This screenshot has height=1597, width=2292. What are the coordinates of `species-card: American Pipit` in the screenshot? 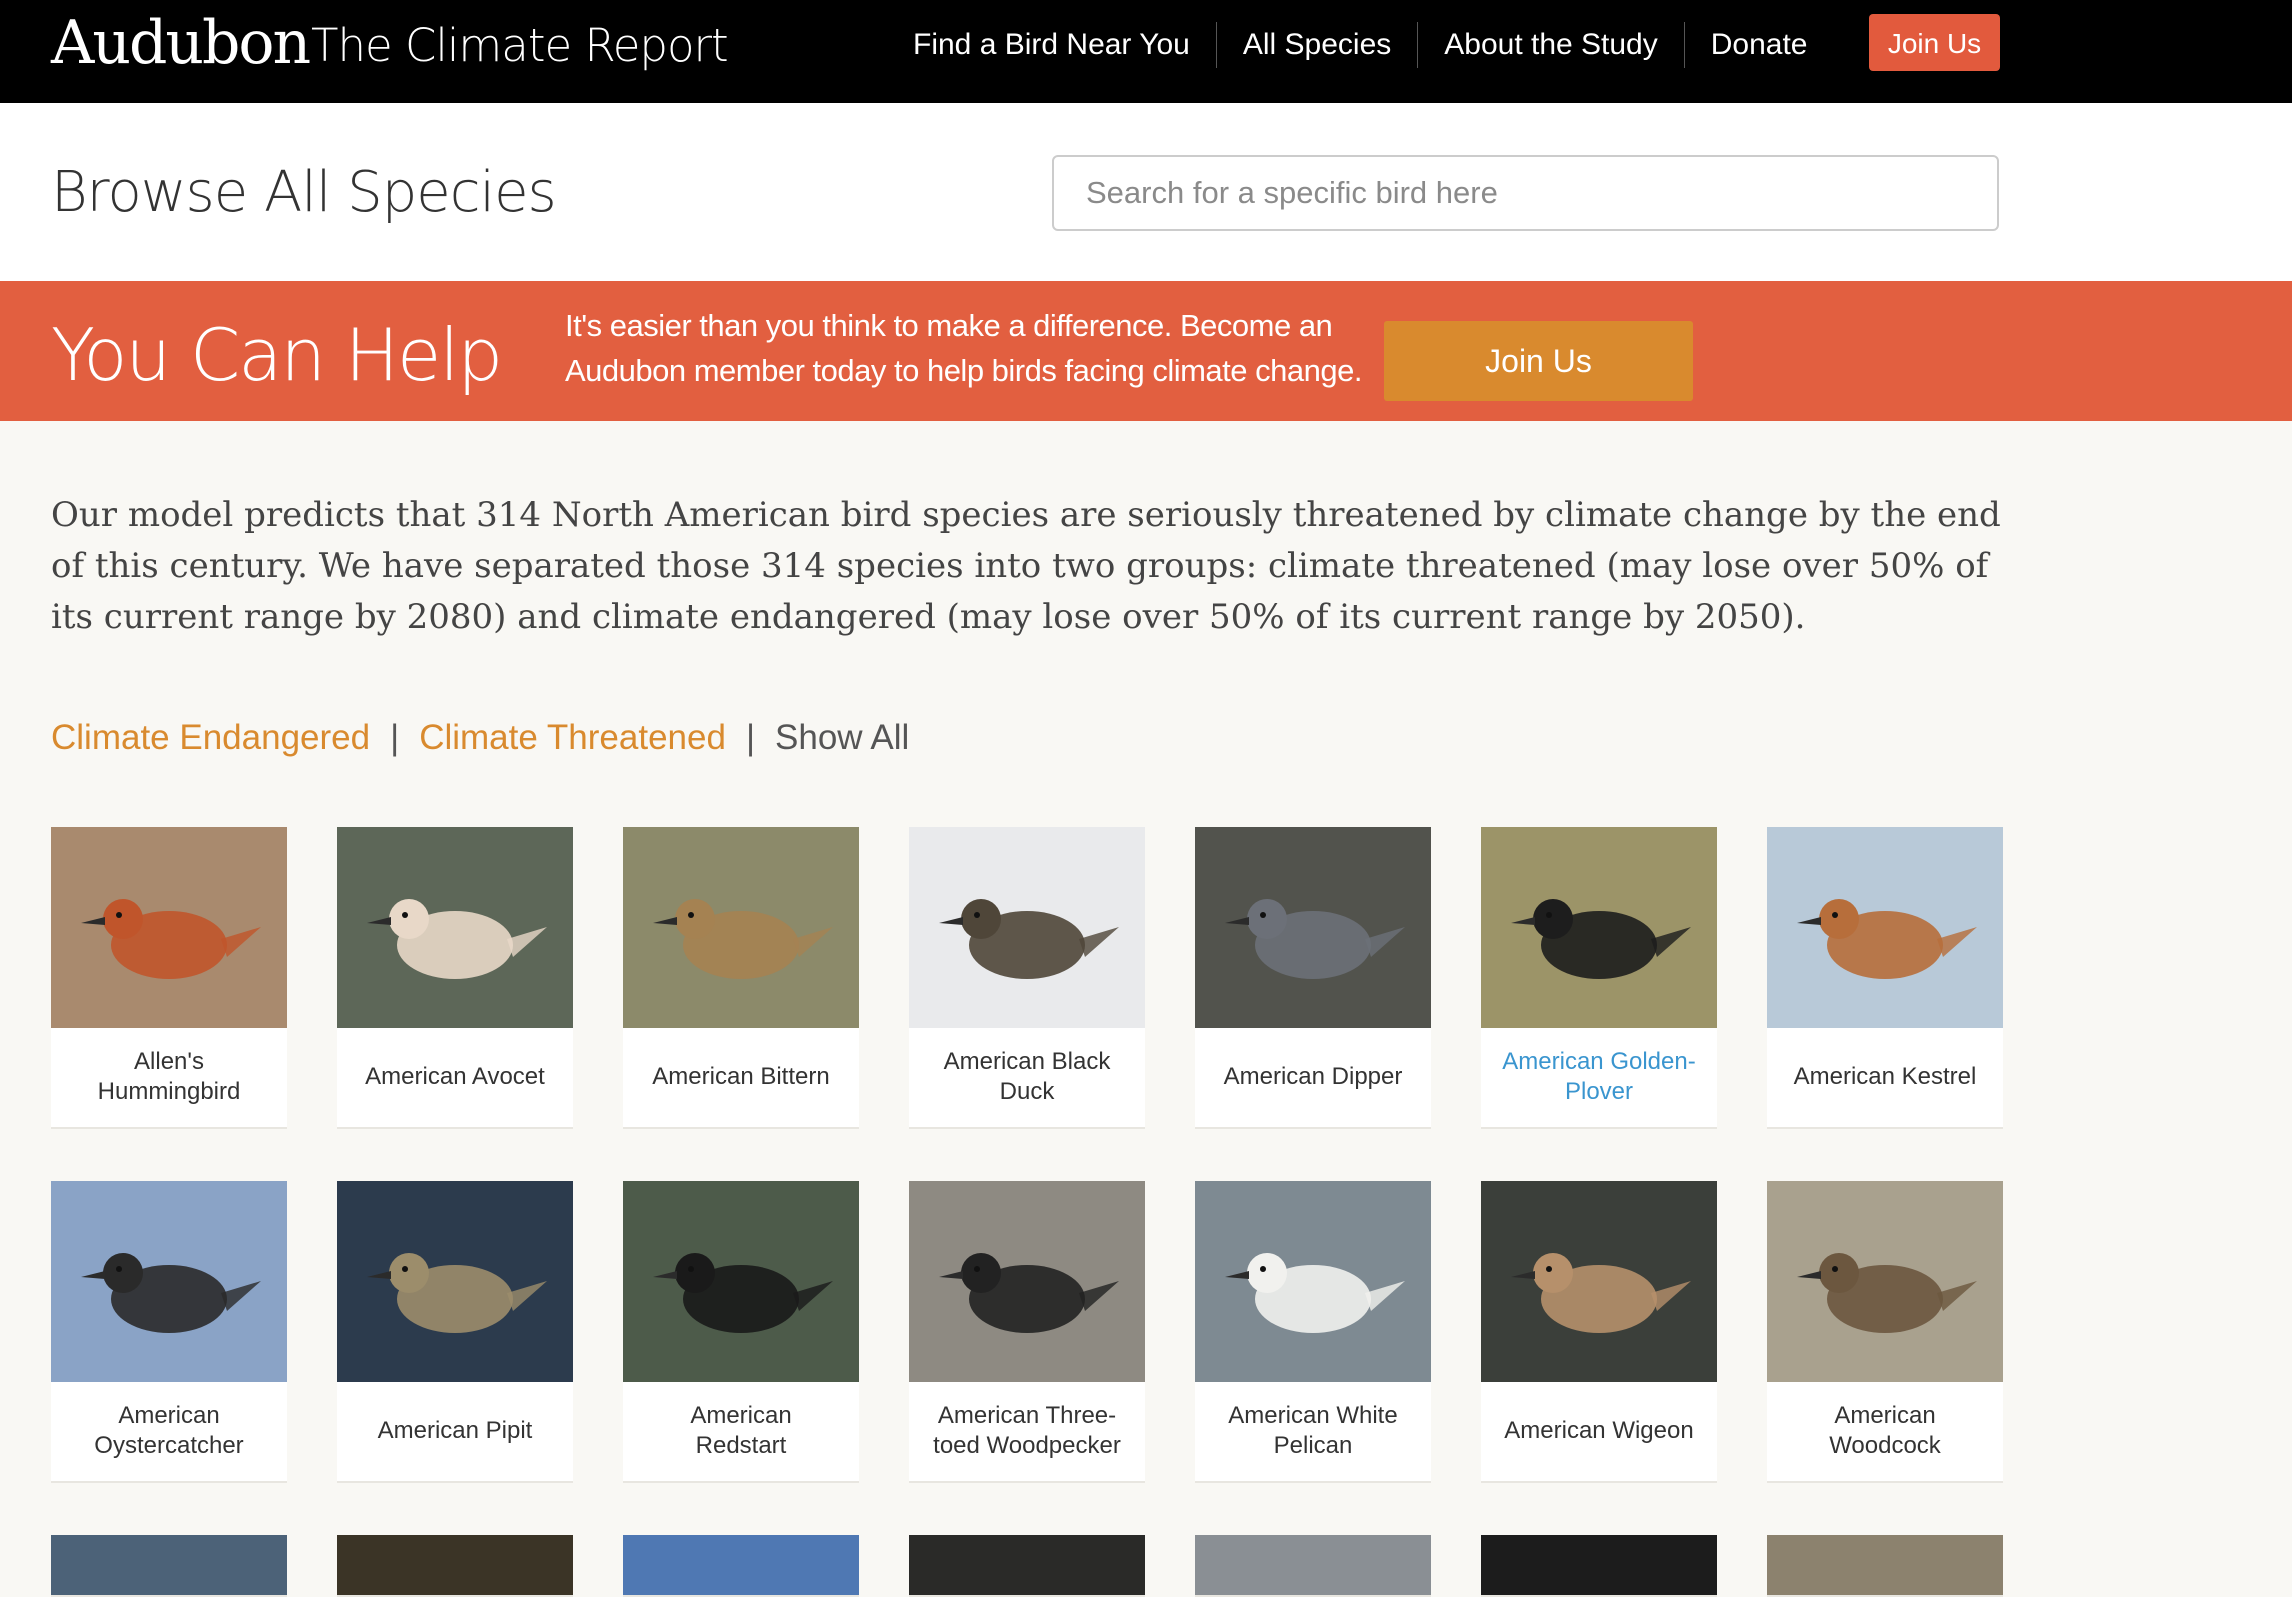 It's located at (455, 1332).